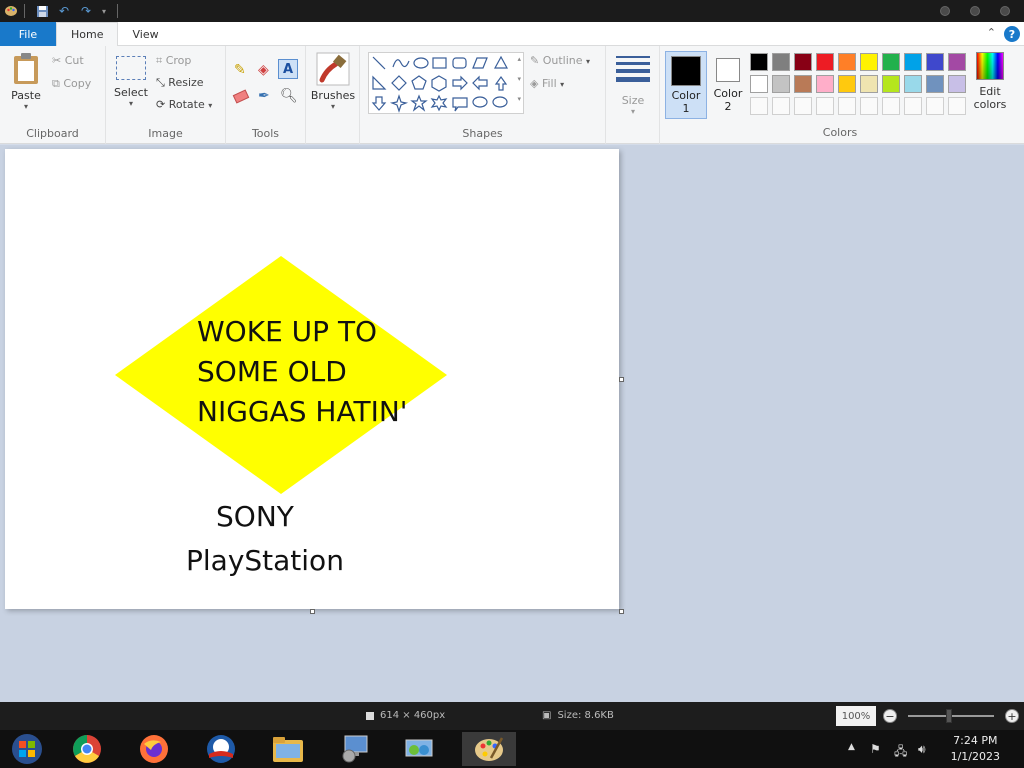 The image size is (1024, 768). What do you see at coordinates (482, 133) in the screenshot?
I see `shapes-label: Shapes` at bounding box center [482, 133].